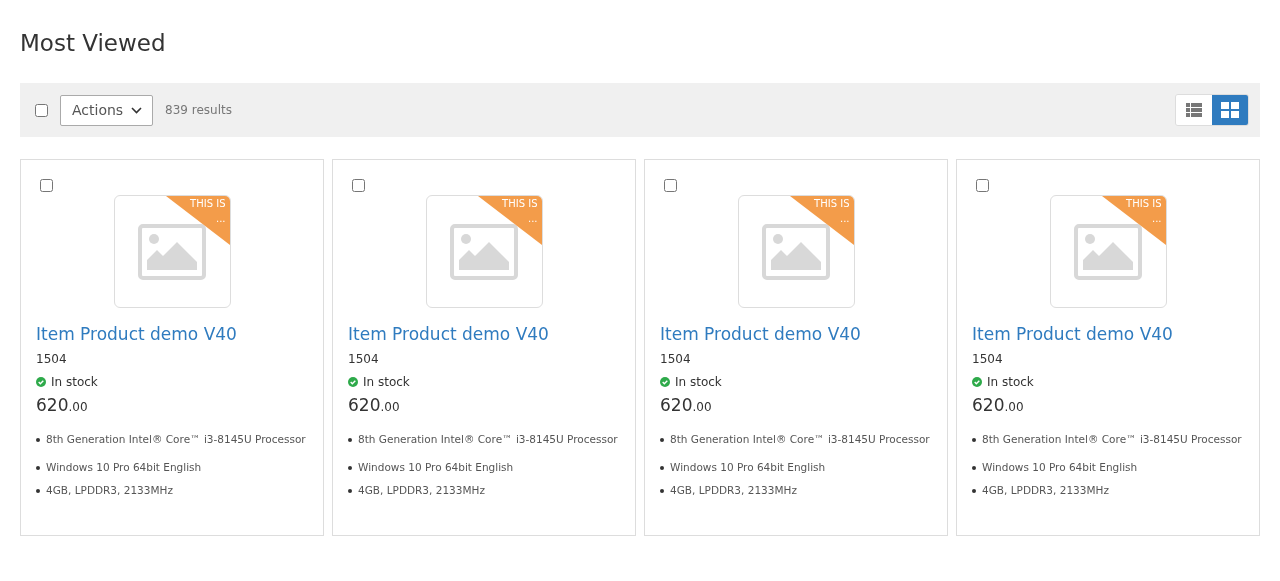 This screenshot has width=1280, height=581. Describe the element at coordinates (41, 110) in the screenshot. I see `select-all-checkbox` at that location.